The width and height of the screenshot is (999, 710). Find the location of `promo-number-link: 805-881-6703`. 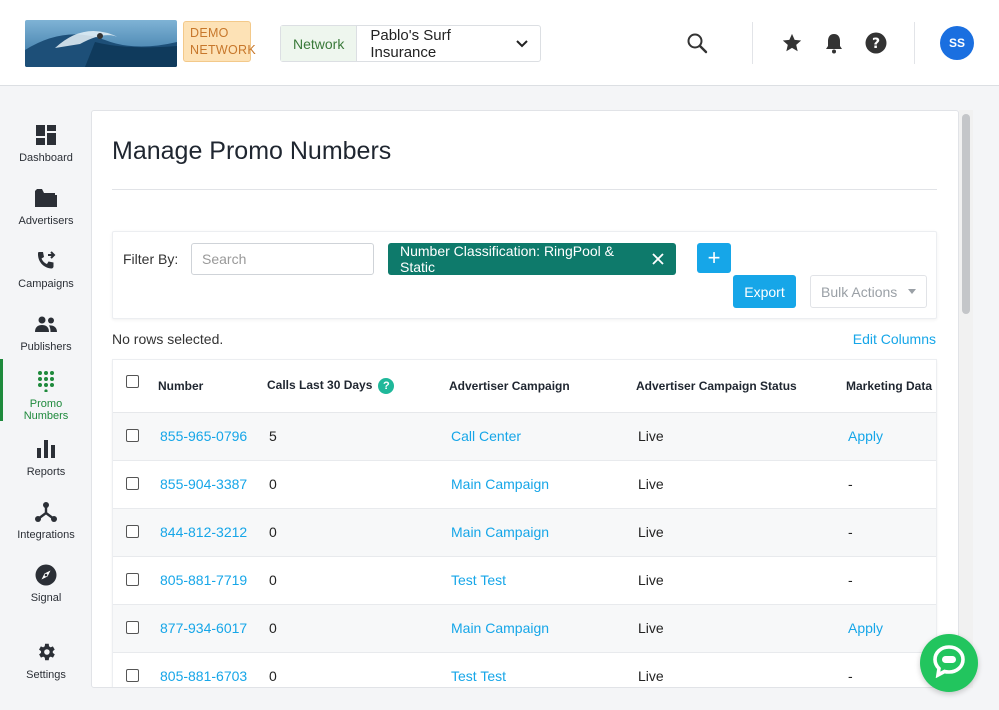

promo-number-link: 805-881-6703 is located at coordinates (203, 676).